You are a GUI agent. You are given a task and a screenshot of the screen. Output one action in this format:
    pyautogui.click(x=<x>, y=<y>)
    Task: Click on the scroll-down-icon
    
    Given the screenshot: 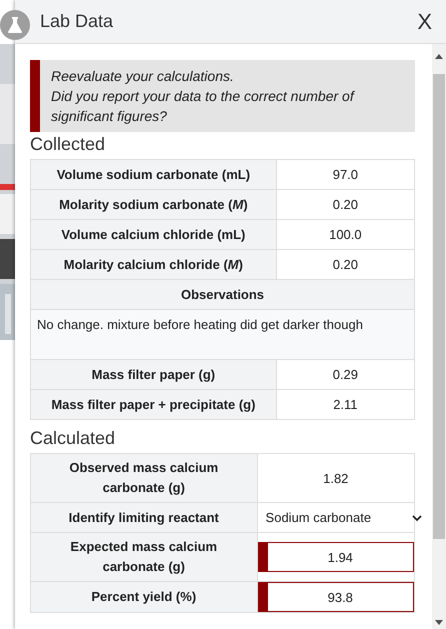 What is the action you would take?
    pyautogui.click(x=439, y=622)
    